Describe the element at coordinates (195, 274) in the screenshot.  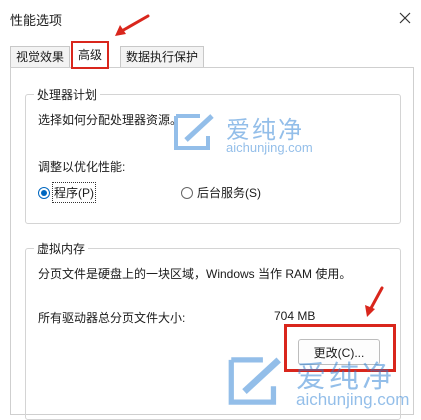
I see `paging-file-description: 分页文件是硬盘上的一块区域，Windows 当作 RAM 使用。` at that location.